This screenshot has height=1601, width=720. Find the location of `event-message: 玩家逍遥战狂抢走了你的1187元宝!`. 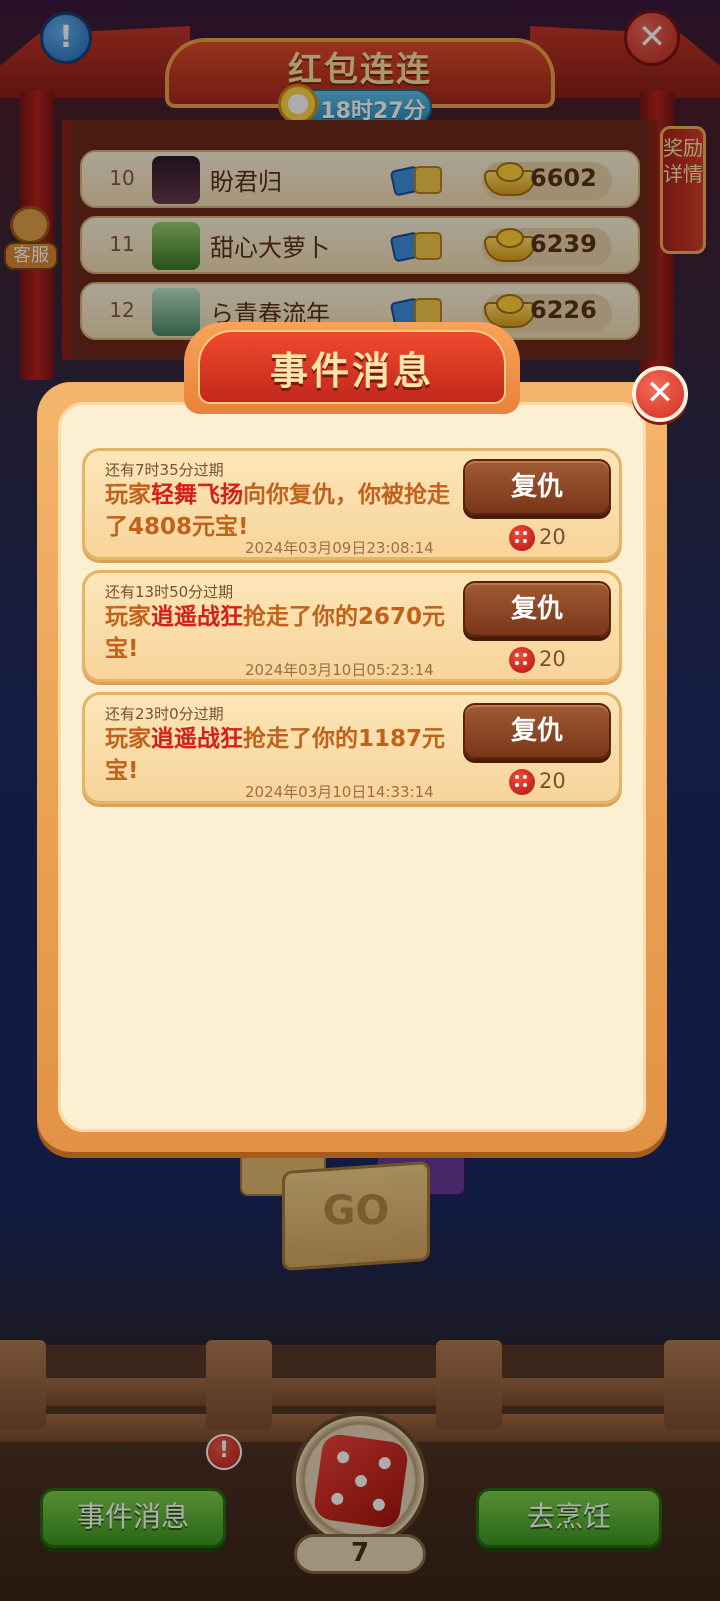

event-message: 玩家逍遥战狂抢走了你的1187元宝! is located at coordinates (280, 755).